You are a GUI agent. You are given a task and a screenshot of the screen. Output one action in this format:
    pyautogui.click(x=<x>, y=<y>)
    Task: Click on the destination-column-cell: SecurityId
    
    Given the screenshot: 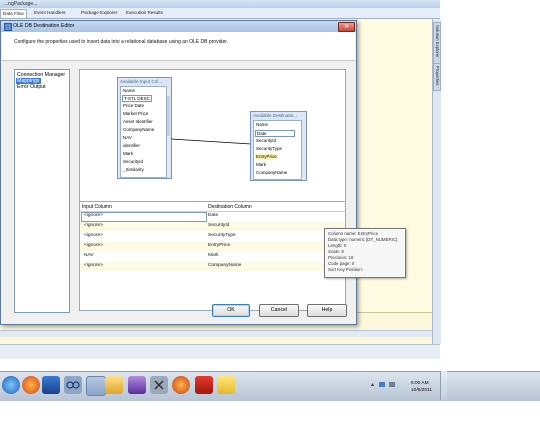 What is the action you would take?
    pyautogui.click(x=219, y=225)
    